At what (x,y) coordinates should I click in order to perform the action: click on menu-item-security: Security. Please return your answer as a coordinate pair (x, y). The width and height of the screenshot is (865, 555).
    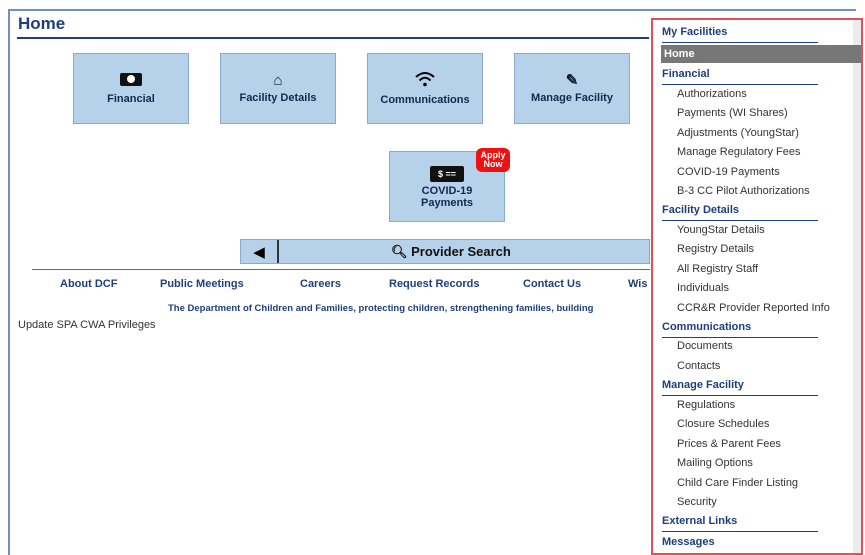
    Looking at the image, I should click on (697, 502).